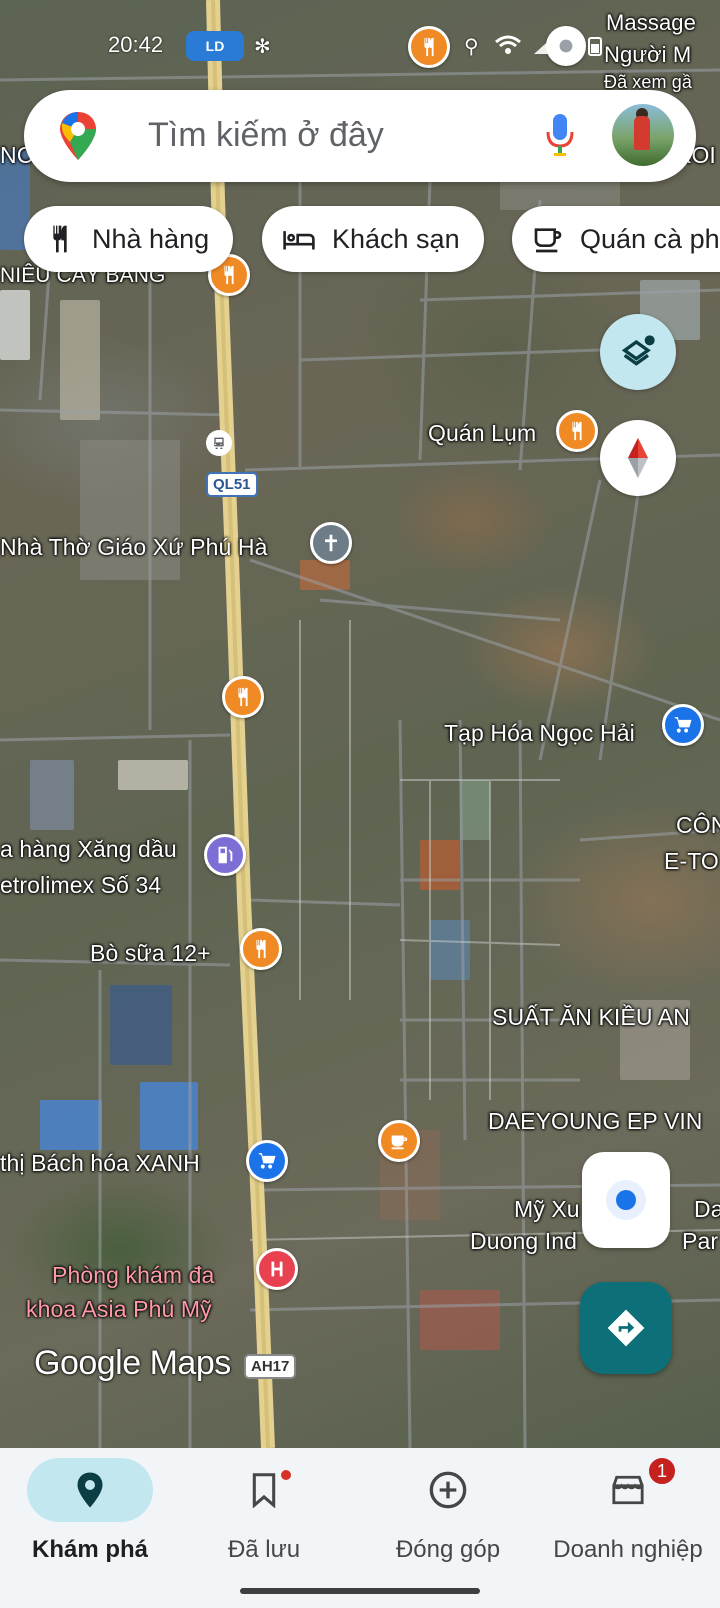 This screenshot has height=1608, width=720. I want to click on layers-icon, so click(638, 350).